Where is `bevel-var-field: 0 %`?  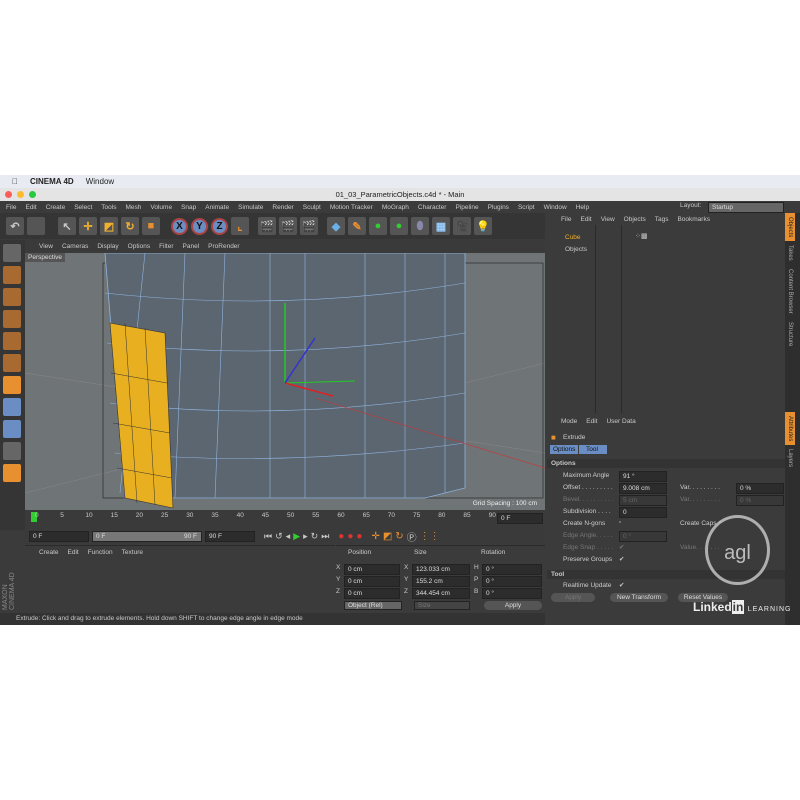 bevel-var-field: 0 % is located at coordinates (760, 500).